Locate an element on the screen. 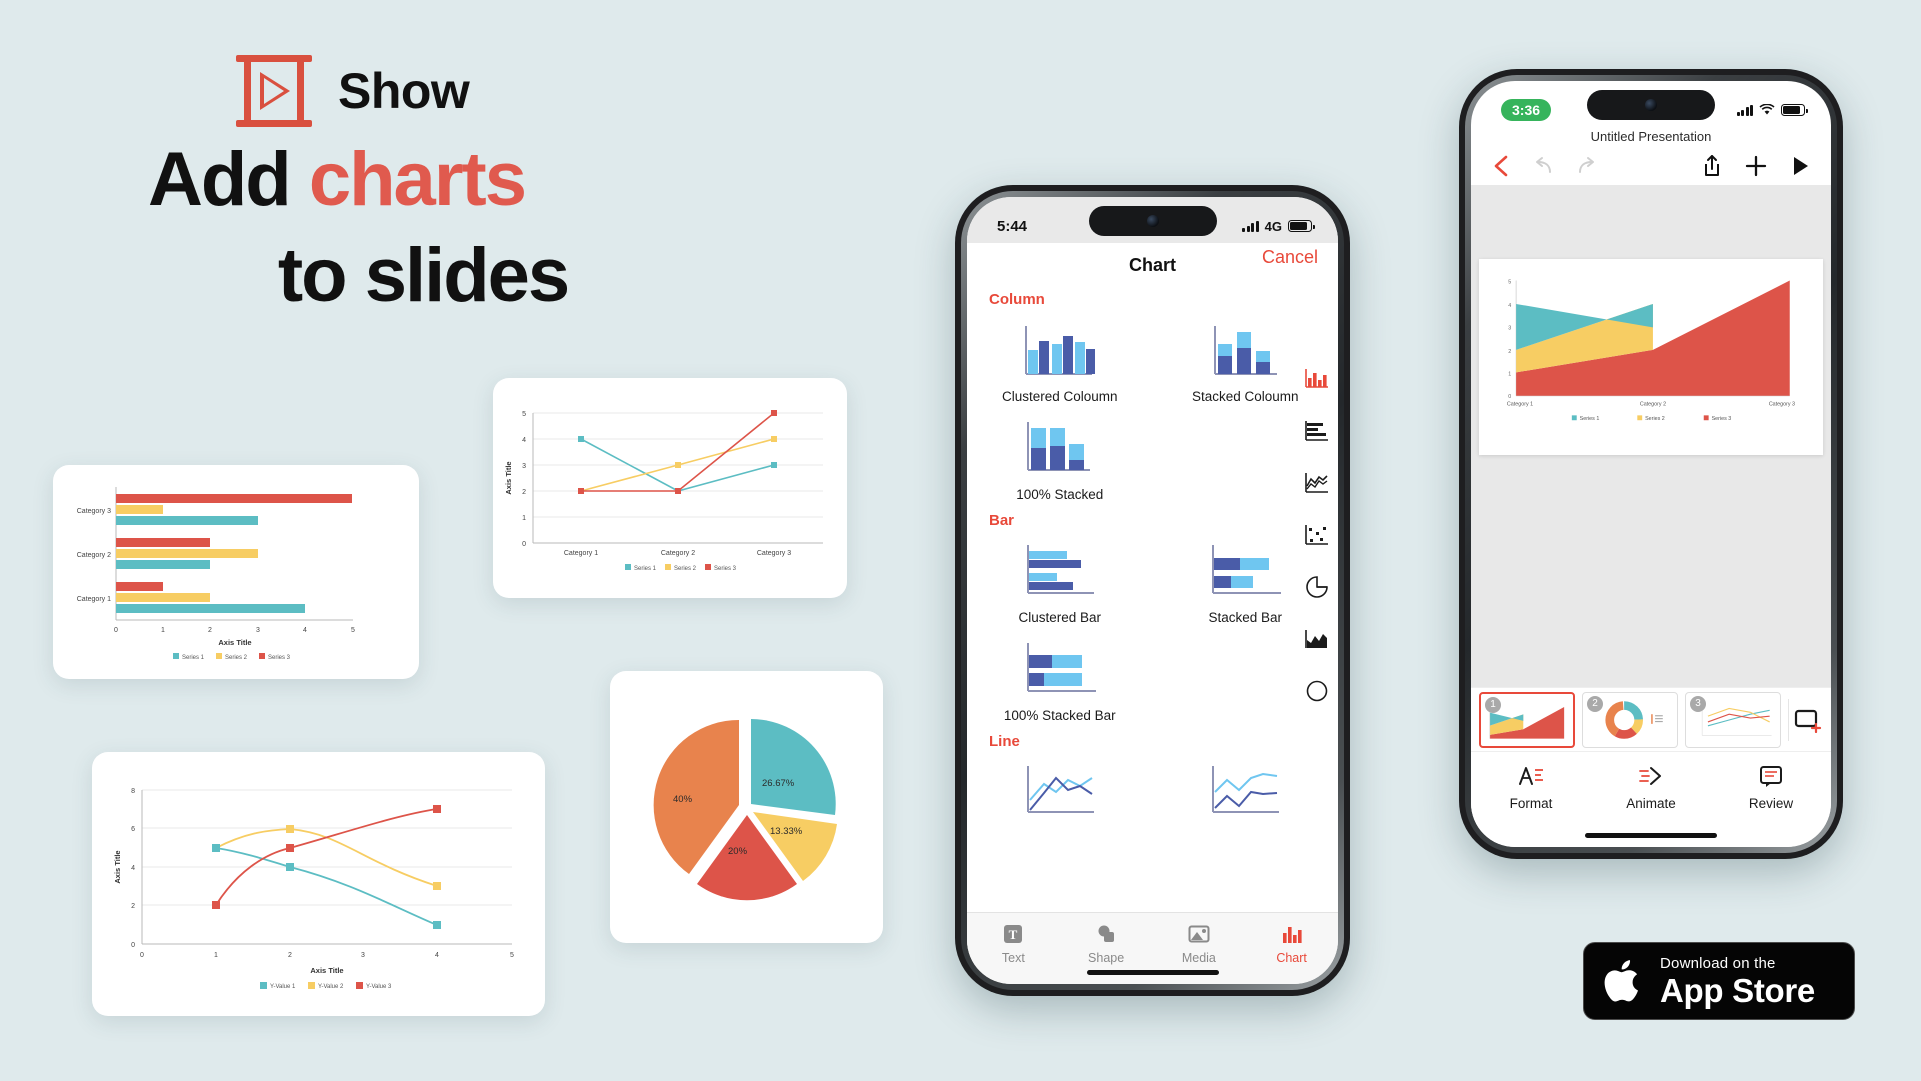 This screenshot has height=1081, width=1921. tab-label: Chart is located at coordinates (1291, 958).